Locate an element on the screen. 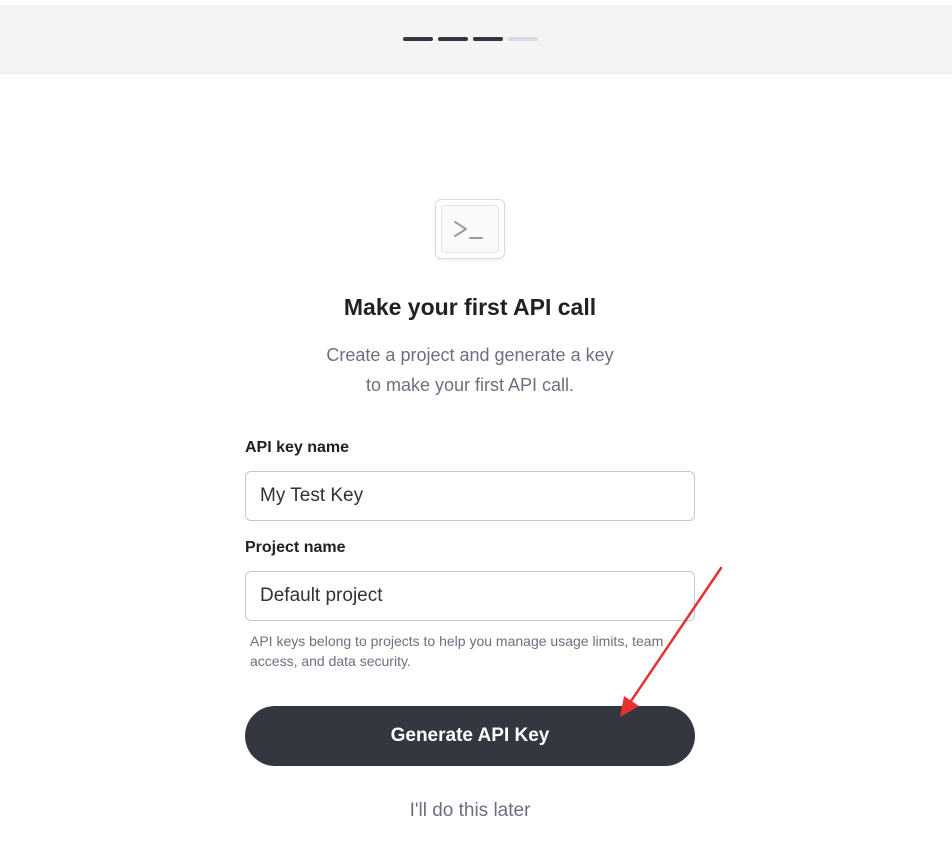 This screenshot has height=857, width=952. terminal-prompt-icon is located at coordinates (468, 230).